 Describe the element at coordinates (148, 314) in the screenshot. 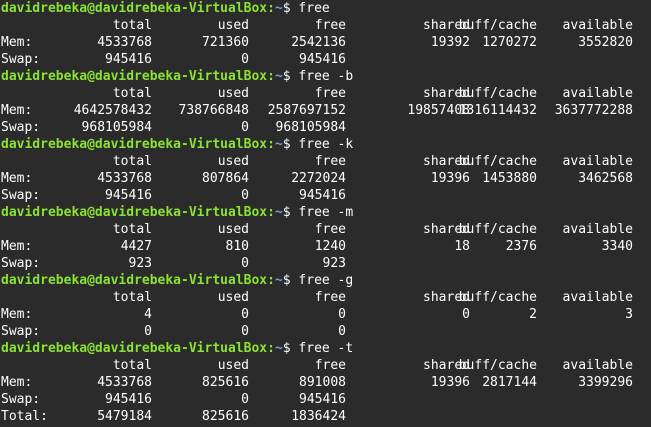

I see `value-cell: 4` at that location.